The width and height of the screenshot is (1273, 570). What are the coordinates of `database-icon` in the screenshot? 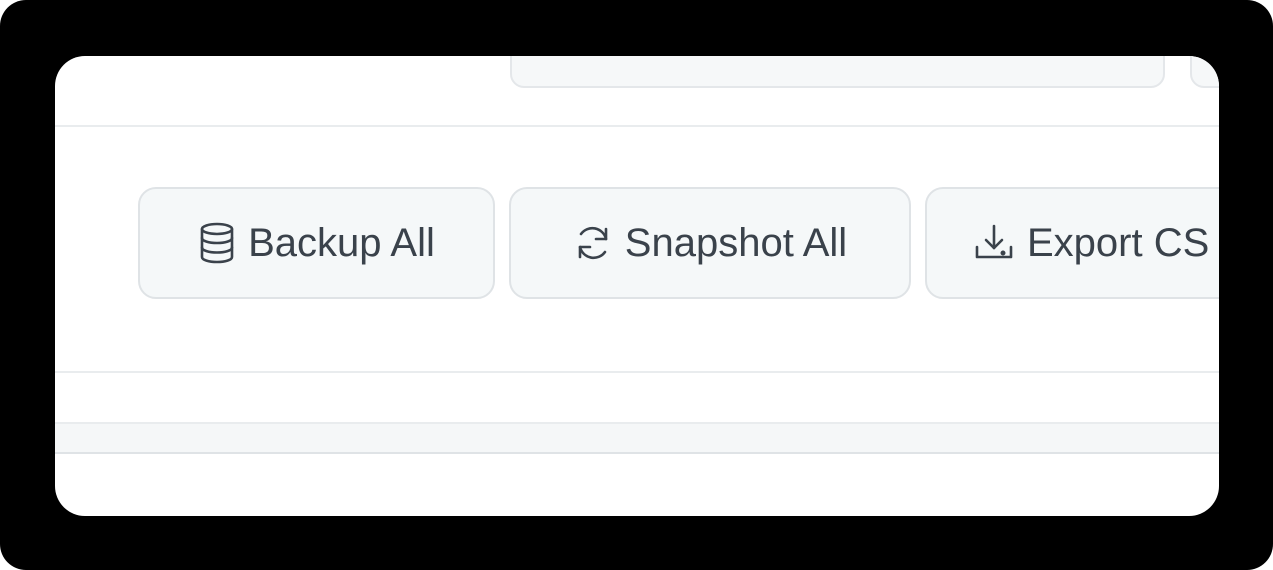 It's located at (217, 243).